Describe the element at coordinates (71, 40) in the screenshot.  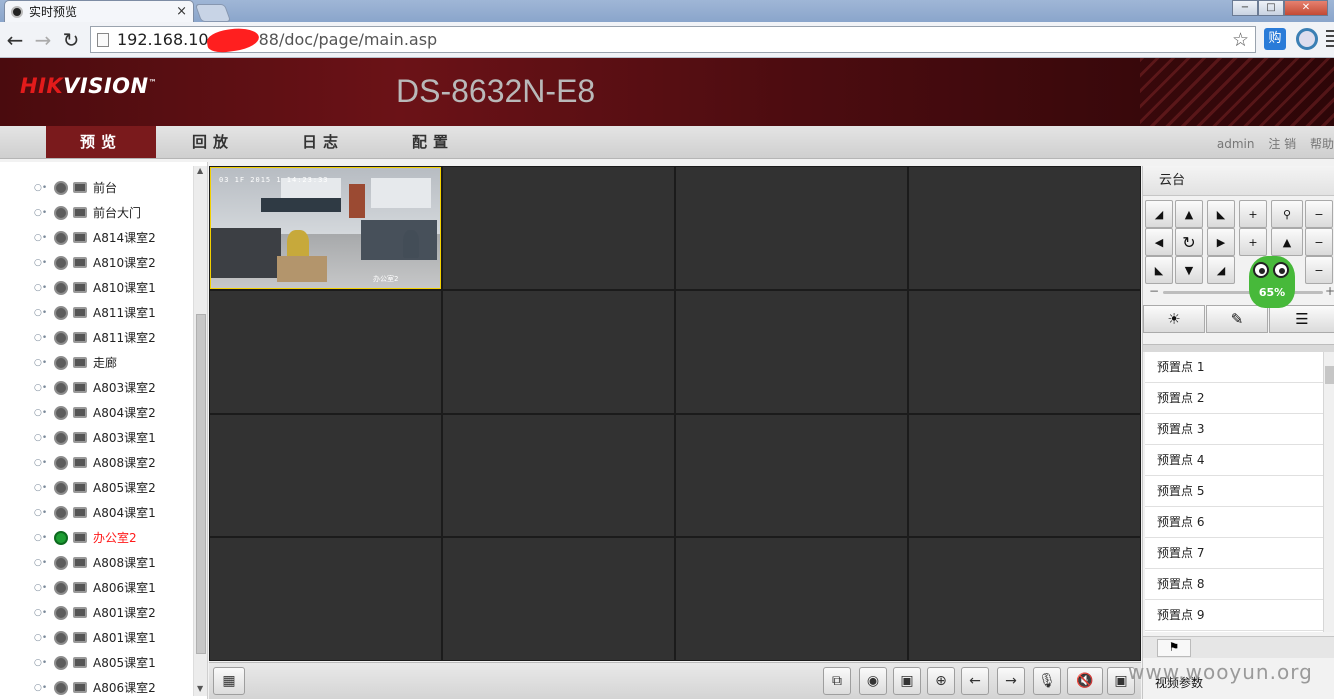
I see `reload-icon: ↻` at that location.